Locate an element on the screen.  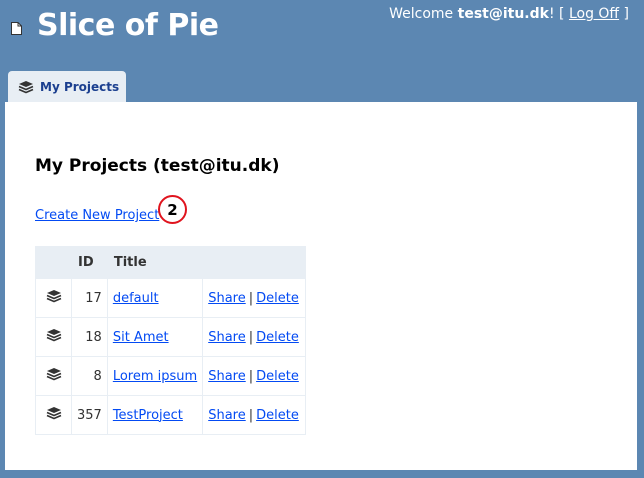
welcome-text: Welcome is located at coordinates (423, 14).